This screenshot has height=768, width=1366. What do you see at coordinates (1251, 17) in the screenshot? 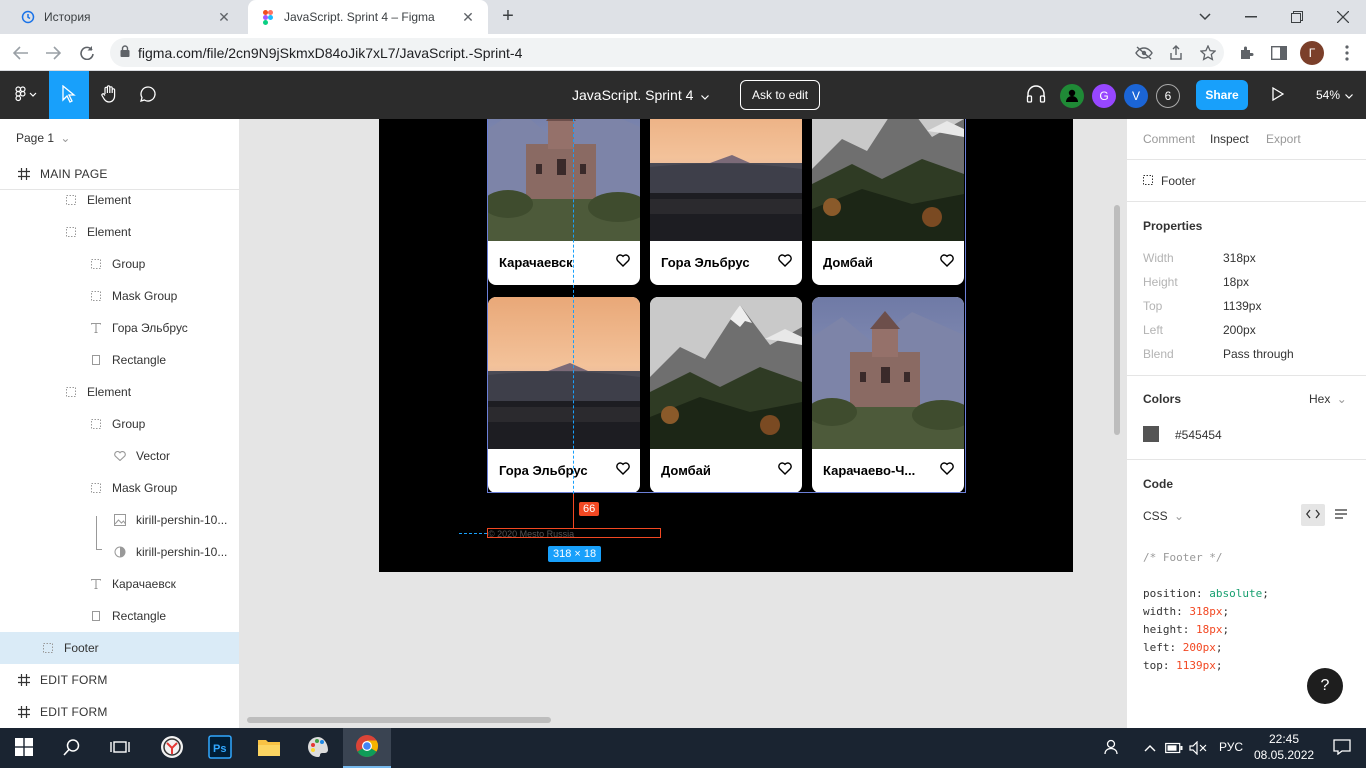
I see `minimize-icon` at bounding box center [1251, 17].